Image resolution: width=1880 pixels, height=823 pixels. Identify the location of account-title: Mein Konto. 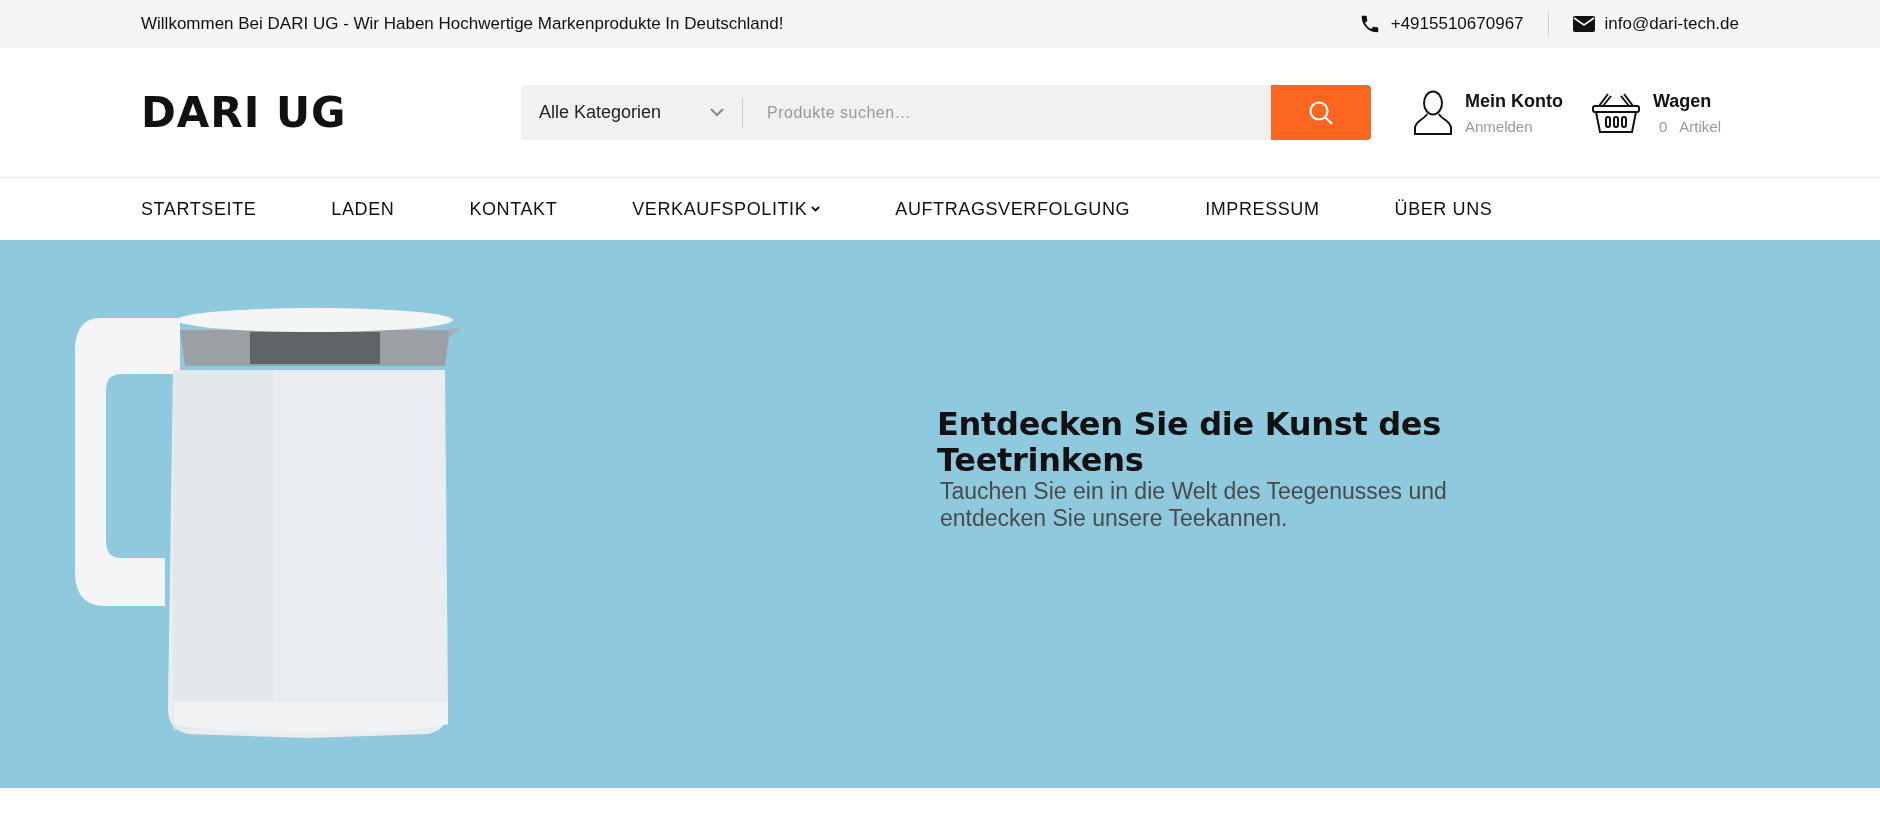
(1514, 101).